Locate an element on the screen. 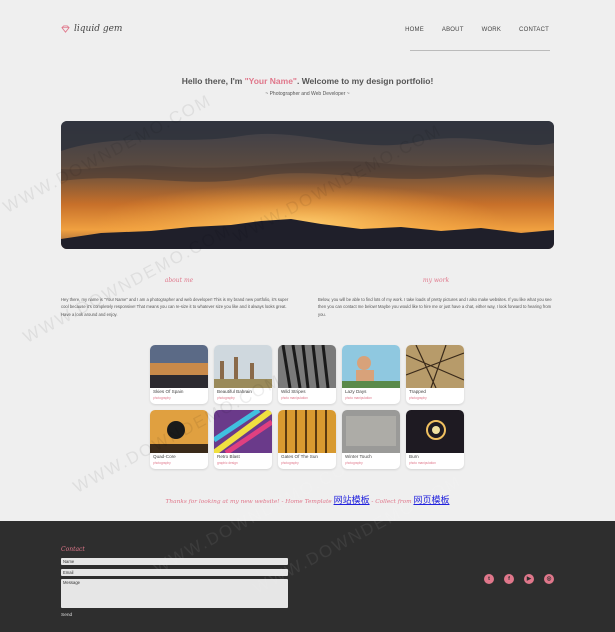 The image size is (615, 632). about-heading: about me is located at coordinates (179, 280).